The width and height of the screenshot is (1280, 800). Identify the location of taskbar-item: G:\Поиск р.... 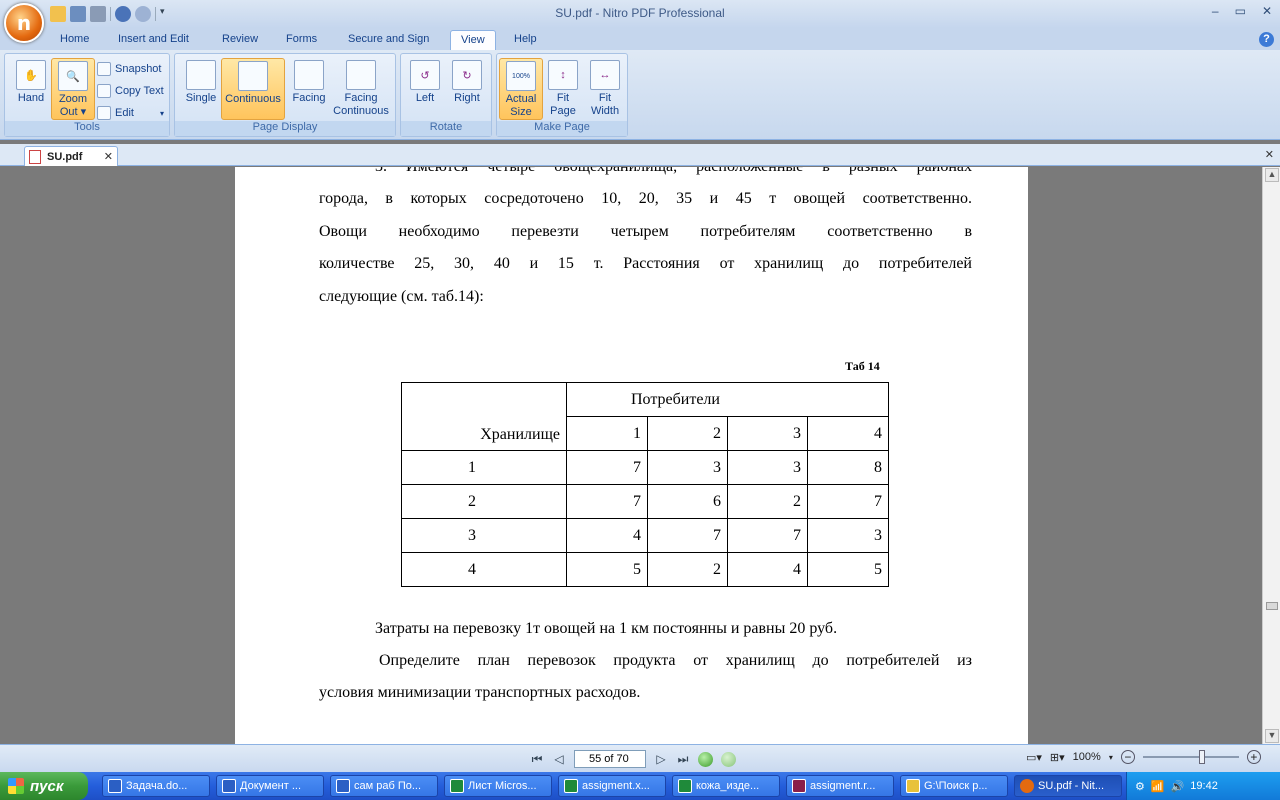
(954, 786).